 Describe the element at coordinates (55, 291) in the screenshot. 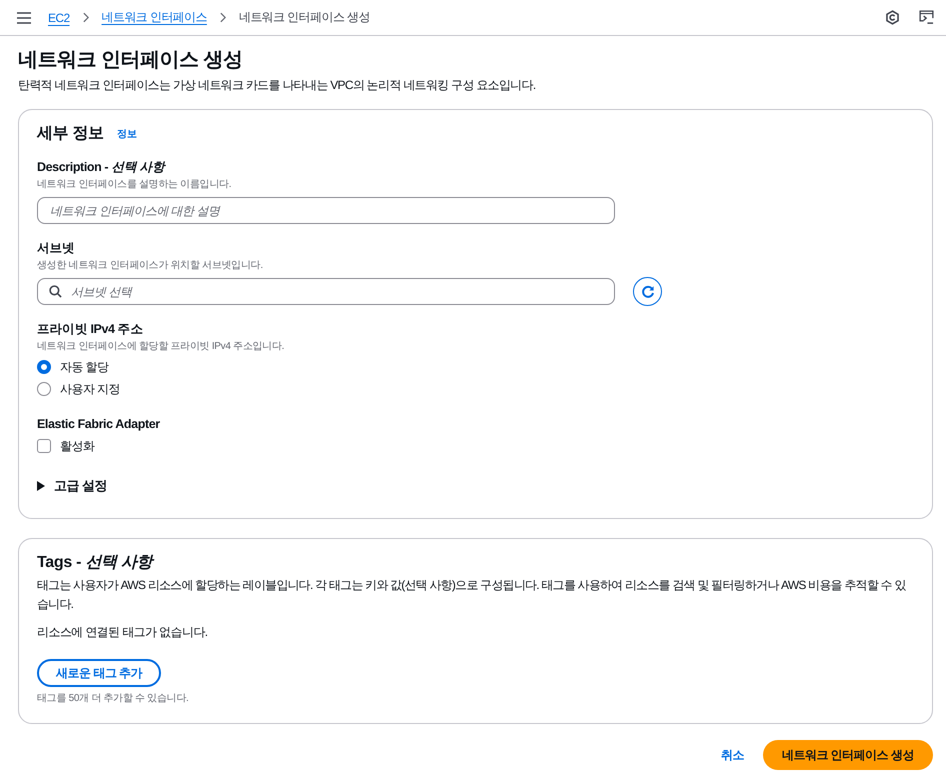

I see `search-icon` at that location.